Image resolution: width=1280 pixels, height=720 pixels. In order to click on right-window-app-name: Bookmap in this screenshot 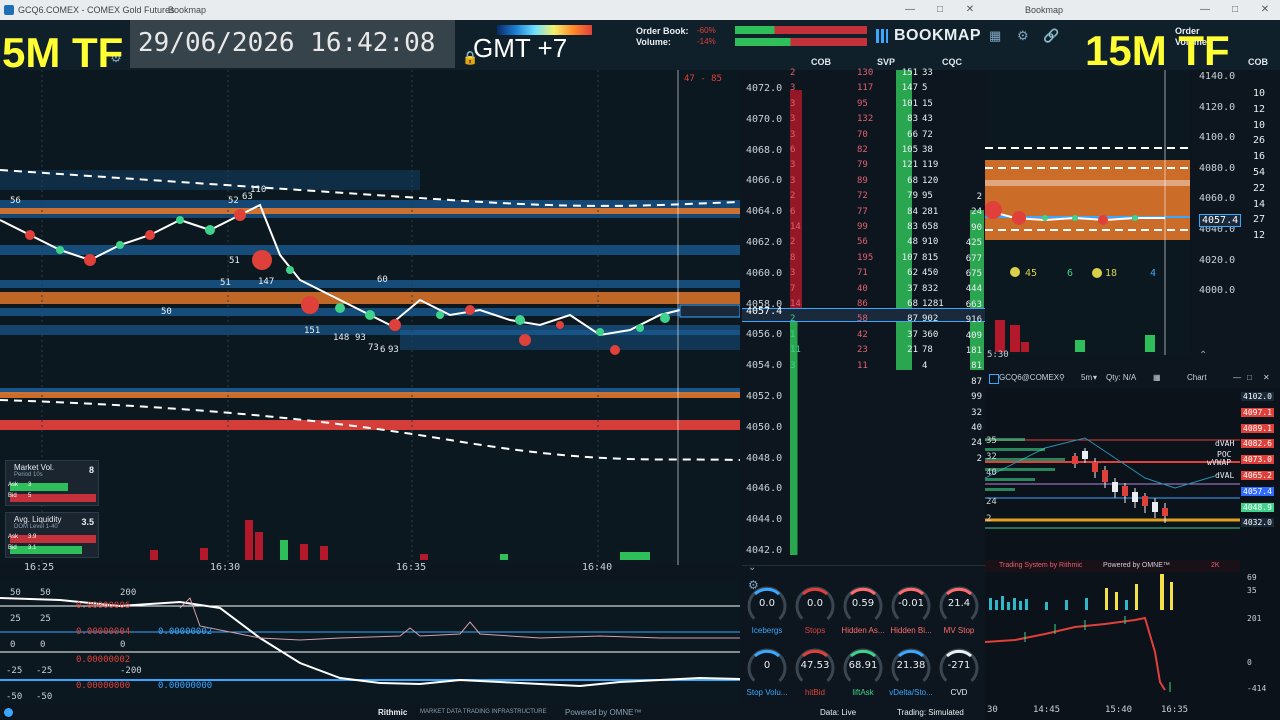, I will do `click(1044, 10)`.